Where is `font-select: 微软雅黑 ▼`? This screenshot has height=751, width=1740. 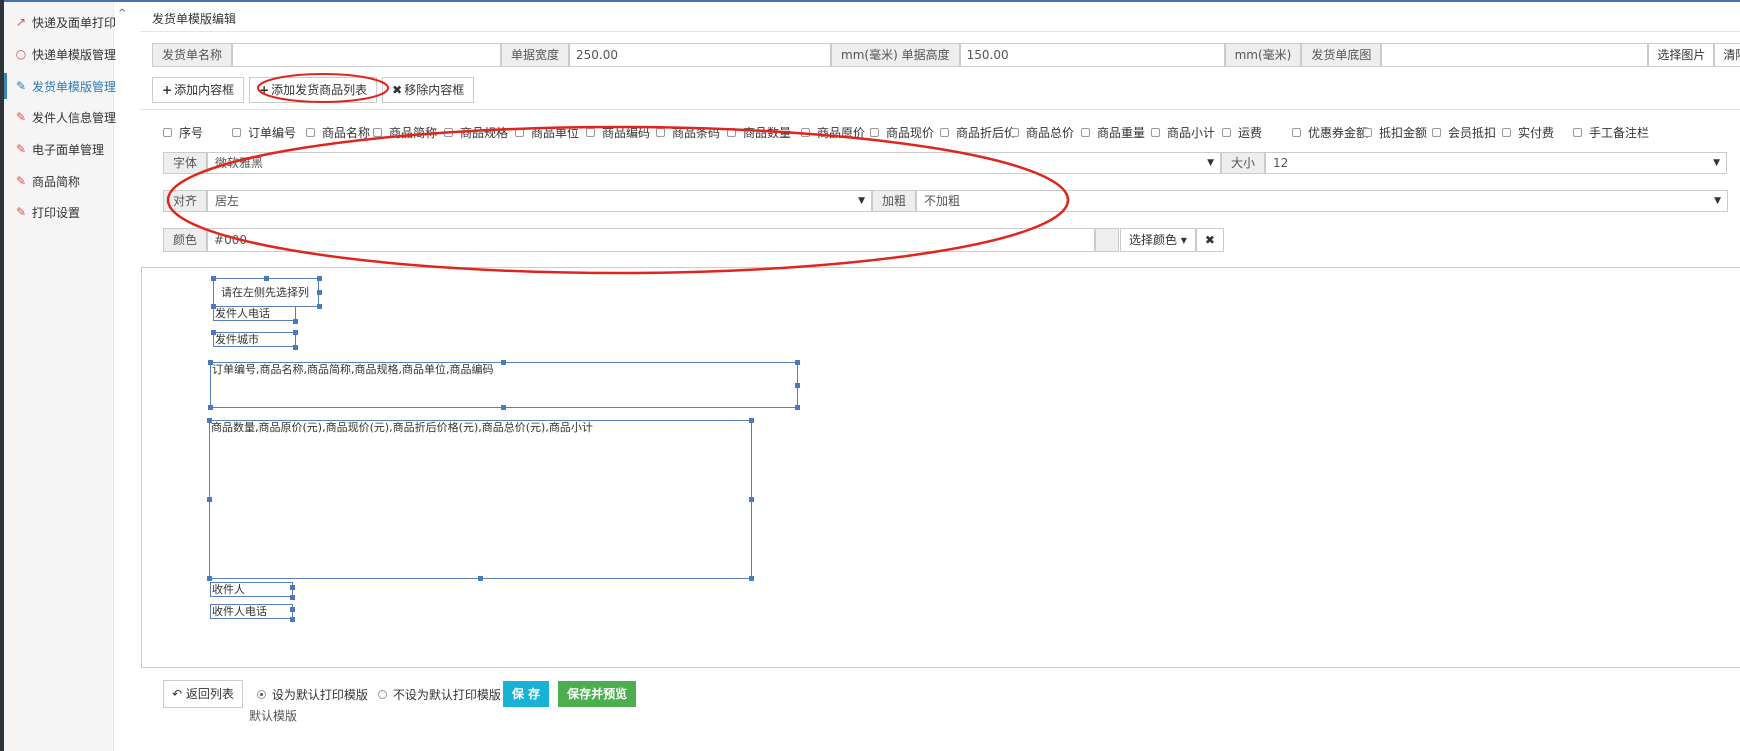 font-select: 微软雅黑 ▼ is located at coordinates (714, 163).